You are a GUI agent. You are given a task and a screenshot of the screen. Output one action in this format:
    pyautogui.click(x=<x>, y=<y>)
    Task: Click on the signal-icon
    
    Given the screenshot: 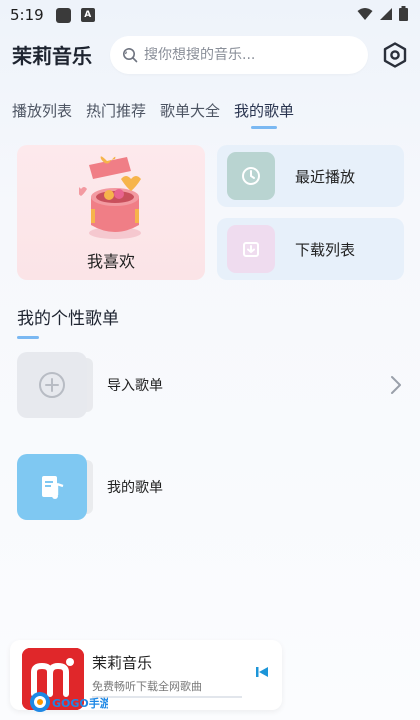 What is the action you would take?
    pyautogui.click(x=386, y=13)
    